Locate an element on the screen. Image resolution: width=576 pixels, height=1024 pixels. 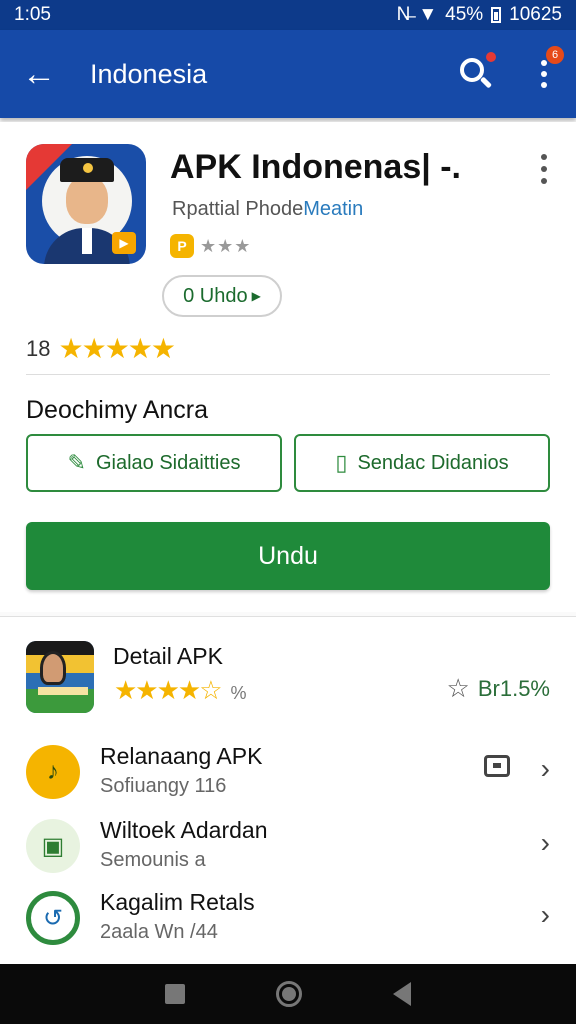
app-title: APK Indonenas| -. is located at coordinates (315, 167).